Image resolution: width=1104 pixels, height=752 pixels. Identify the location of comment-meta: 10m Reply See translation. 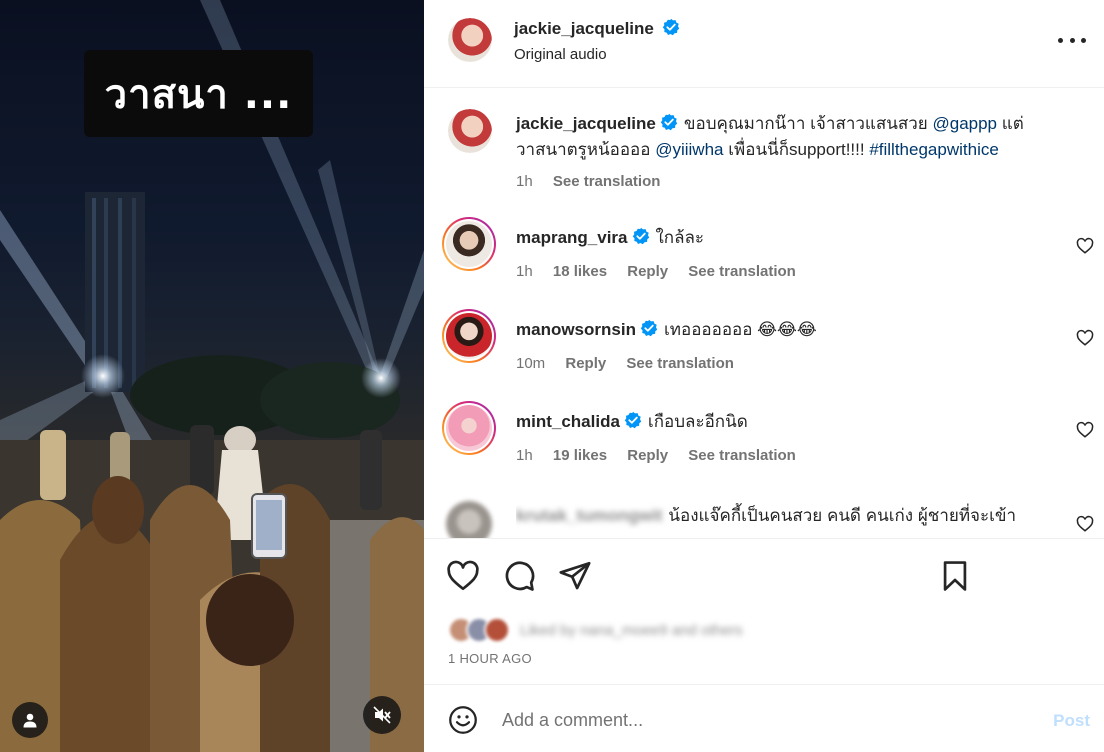
(633, 363).